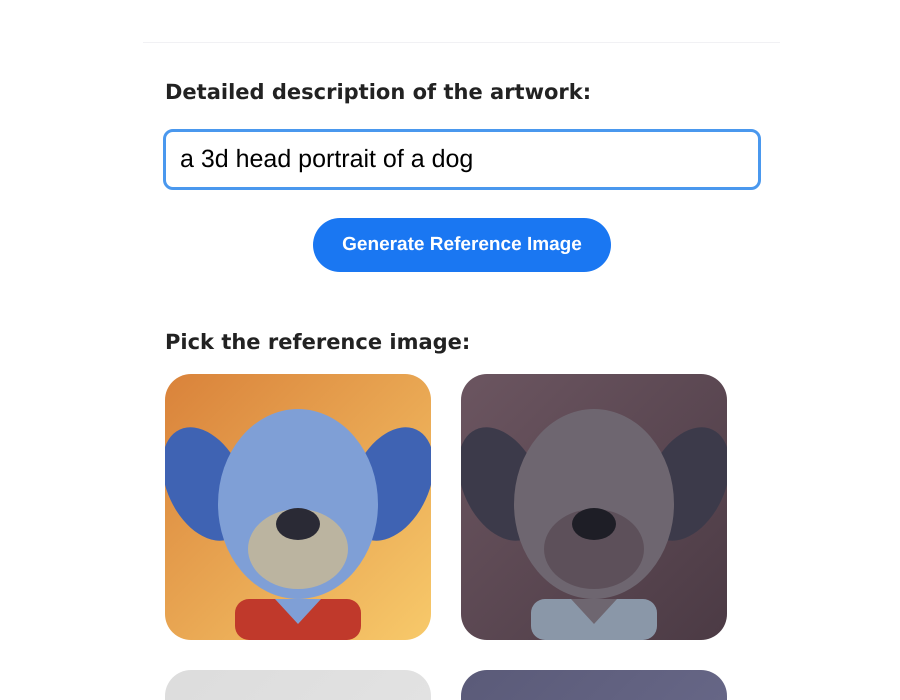 The height and width of the screenshot is (700, 900). I want to click on generate-button: Generate Reference Image, so click(462, 245).